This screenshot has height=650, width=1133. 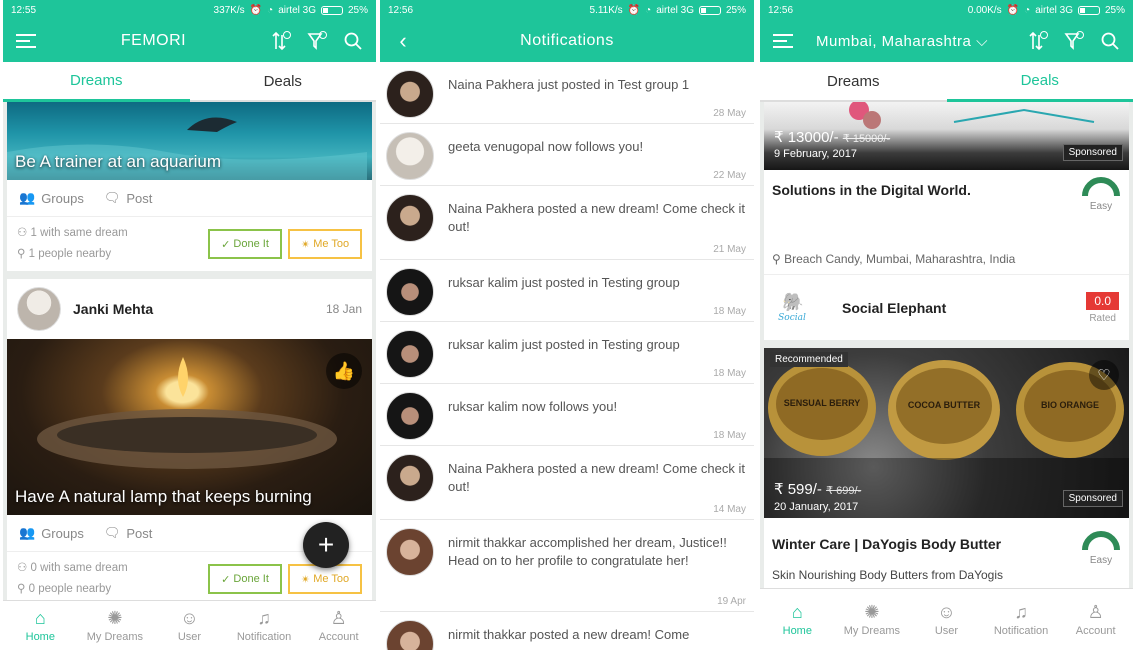 I want to click on notification-item: geeta venugopal now follows you! 22 May, so click(x=567, y=155).